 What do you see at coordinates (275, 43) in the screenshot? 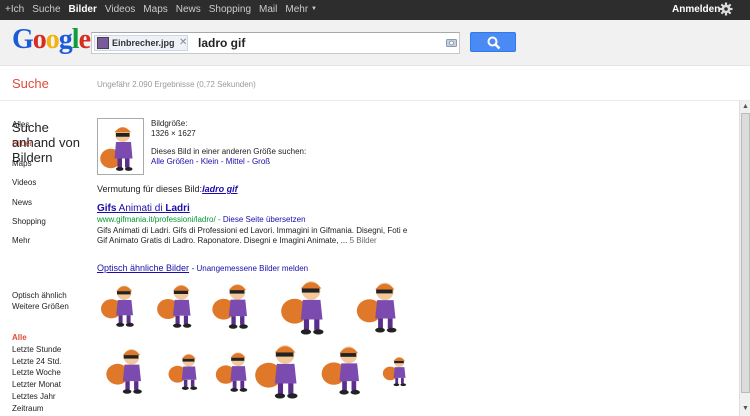
I see `search-input: Einbrecher.jpg ✕ ladro gif` at bounding box center [275, 43].